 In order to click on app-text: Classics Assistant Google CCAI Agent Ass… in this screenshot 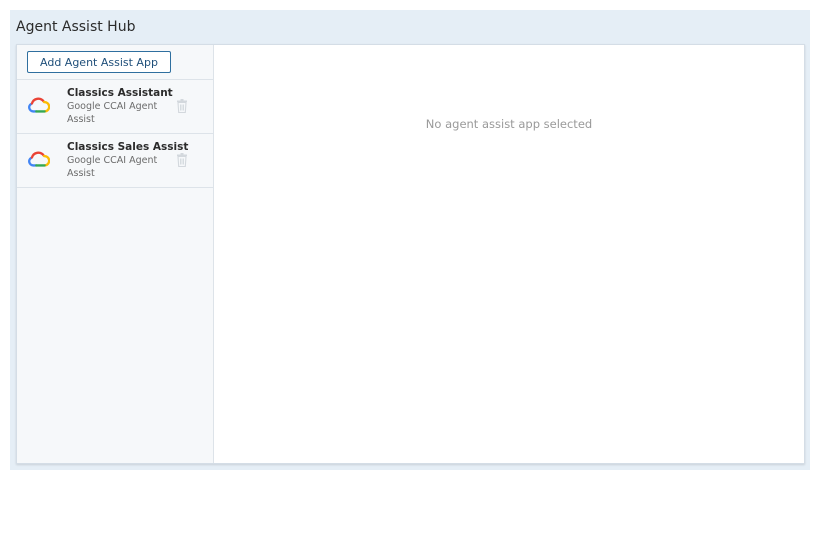, I will do `click(121, 106)`.